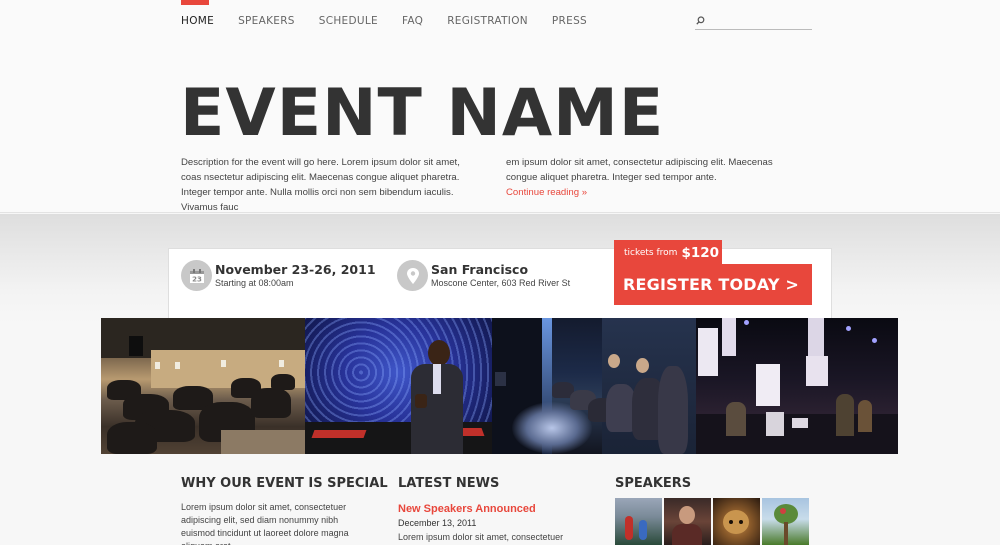 Image resolution: width=1000 pixels, height=545 pixels. Describe the element at coordinates (398, 386) in the screenshot. I see `speaker-on-stage-photo` at that location.